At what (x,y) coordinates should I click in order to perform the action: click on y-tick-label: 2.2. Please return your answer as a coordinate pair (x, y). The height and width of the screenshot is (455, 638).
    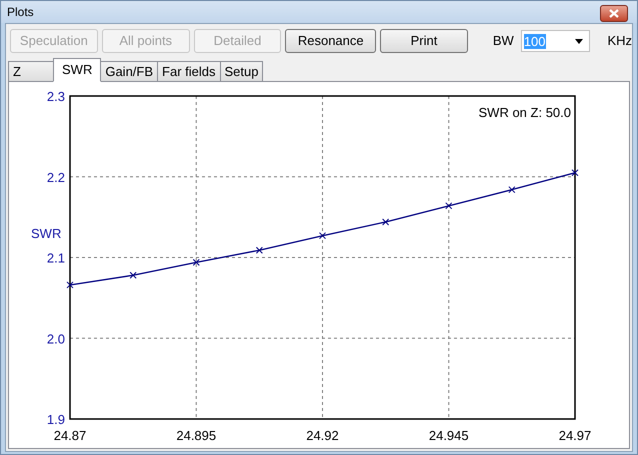
    Looking at the image, I should click on (55, 177).